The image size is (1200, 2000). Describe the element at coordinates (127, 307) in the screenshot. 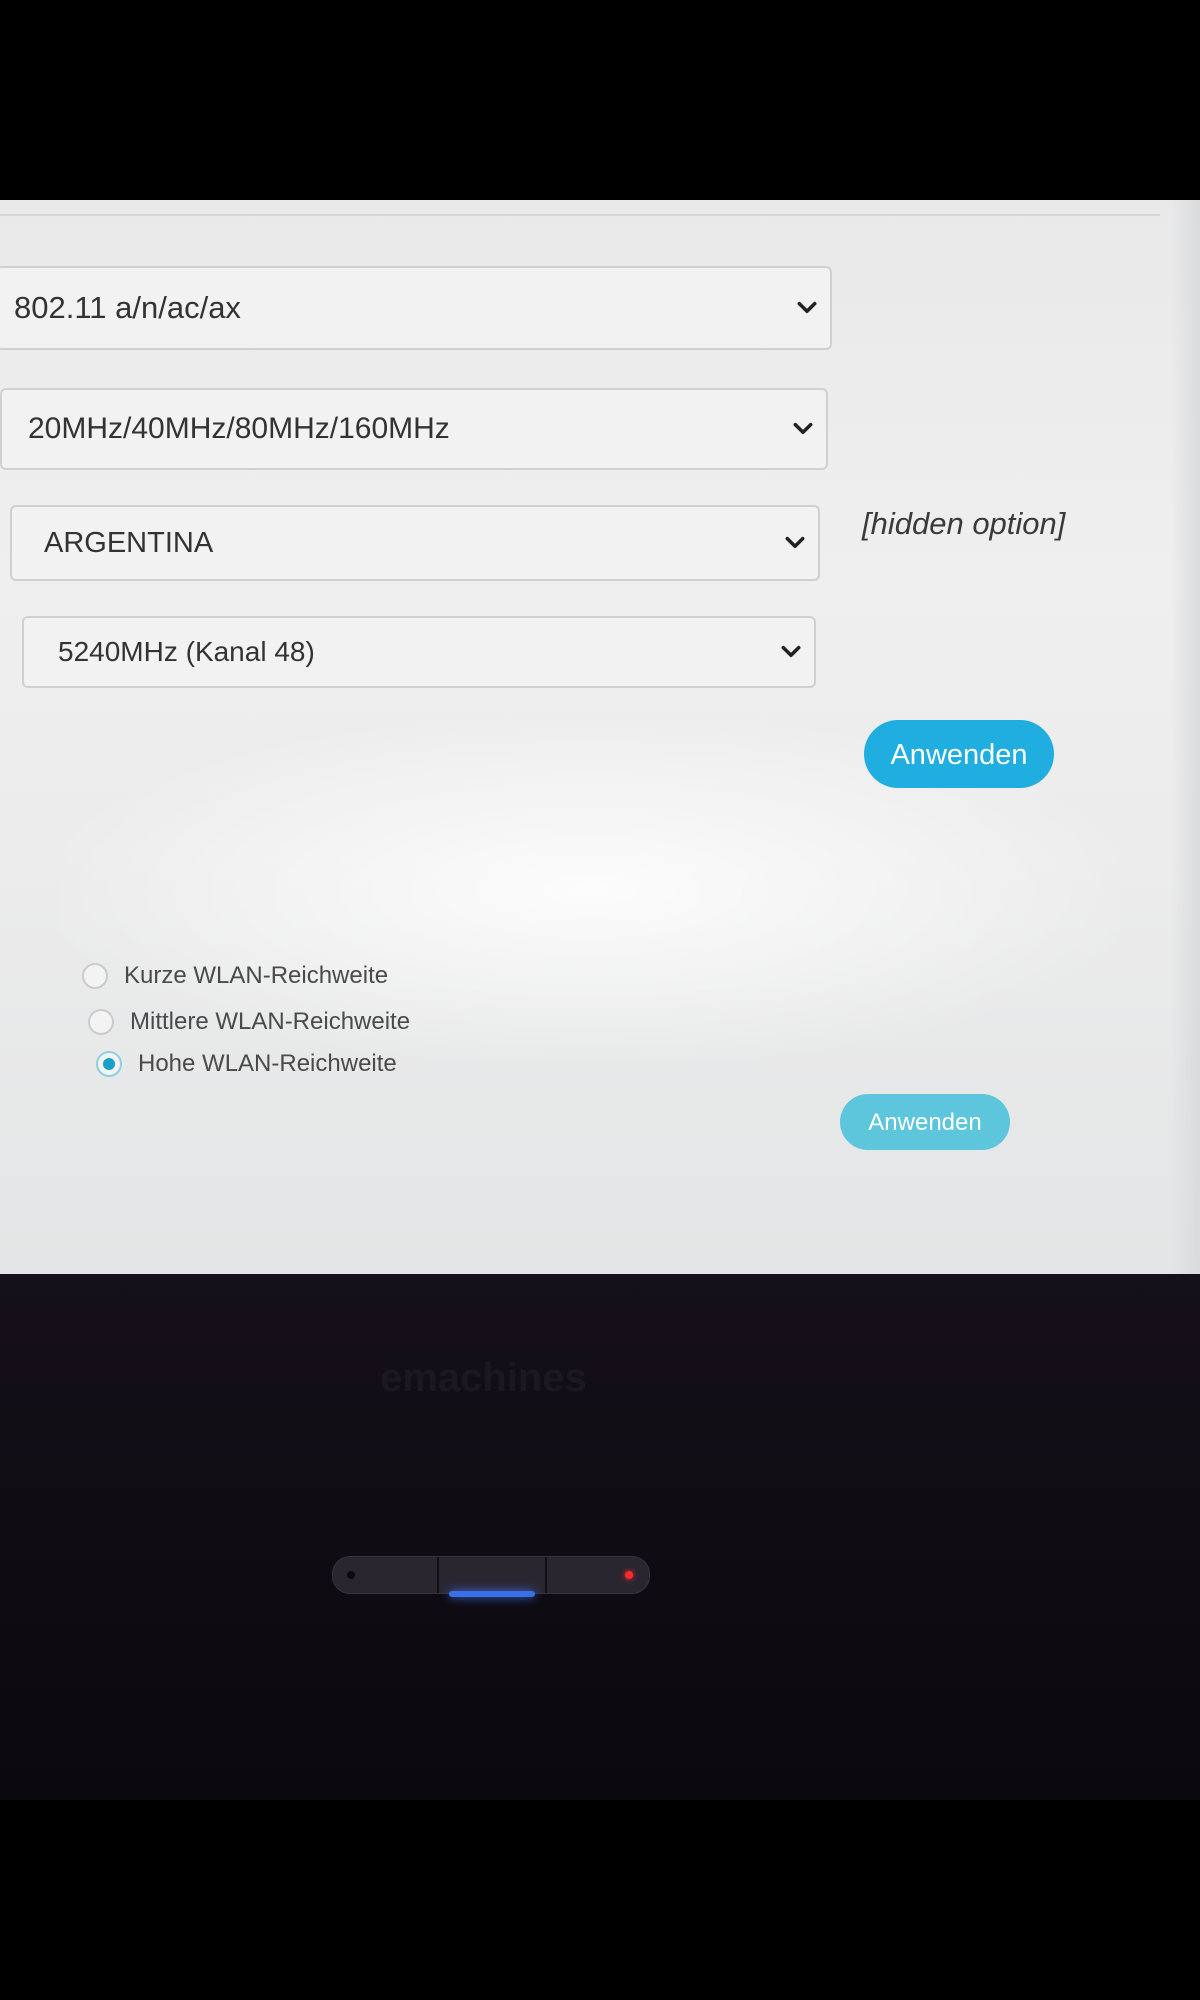

I see `wlan-mode-value: 802.11 a/n/ac/ax` at that location.